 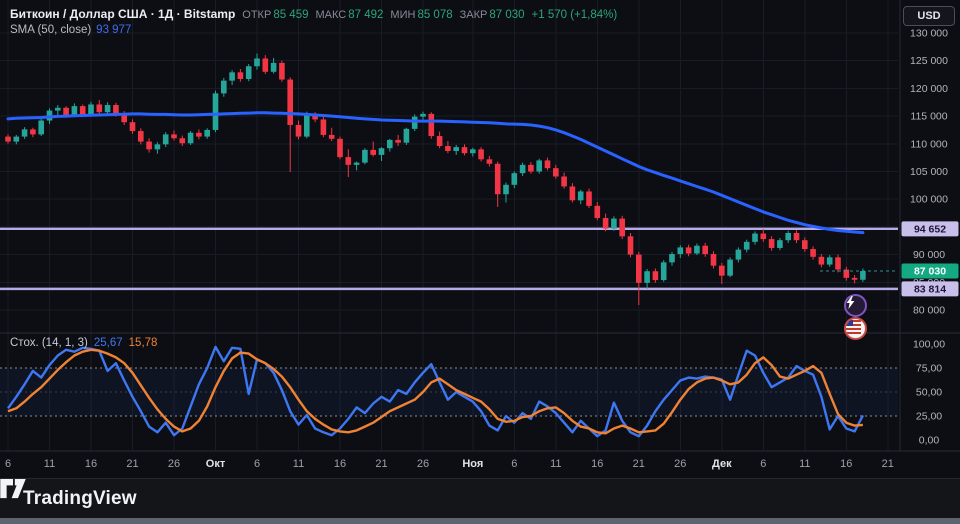 What do you see at coordinates (114, 30) in the screenshot?
I see `sma-value: 93 977` at bounding box center [114, 30].